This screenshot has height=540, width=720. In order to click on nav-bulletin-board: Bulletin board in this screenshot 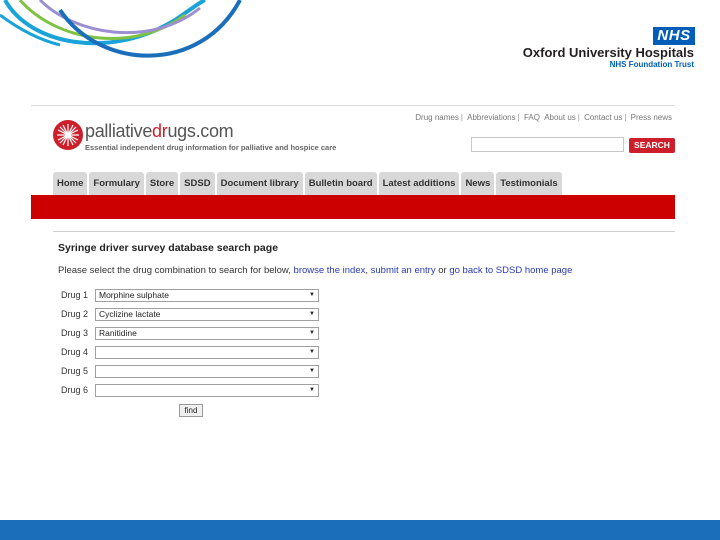, I will do `click(340, 183)`.